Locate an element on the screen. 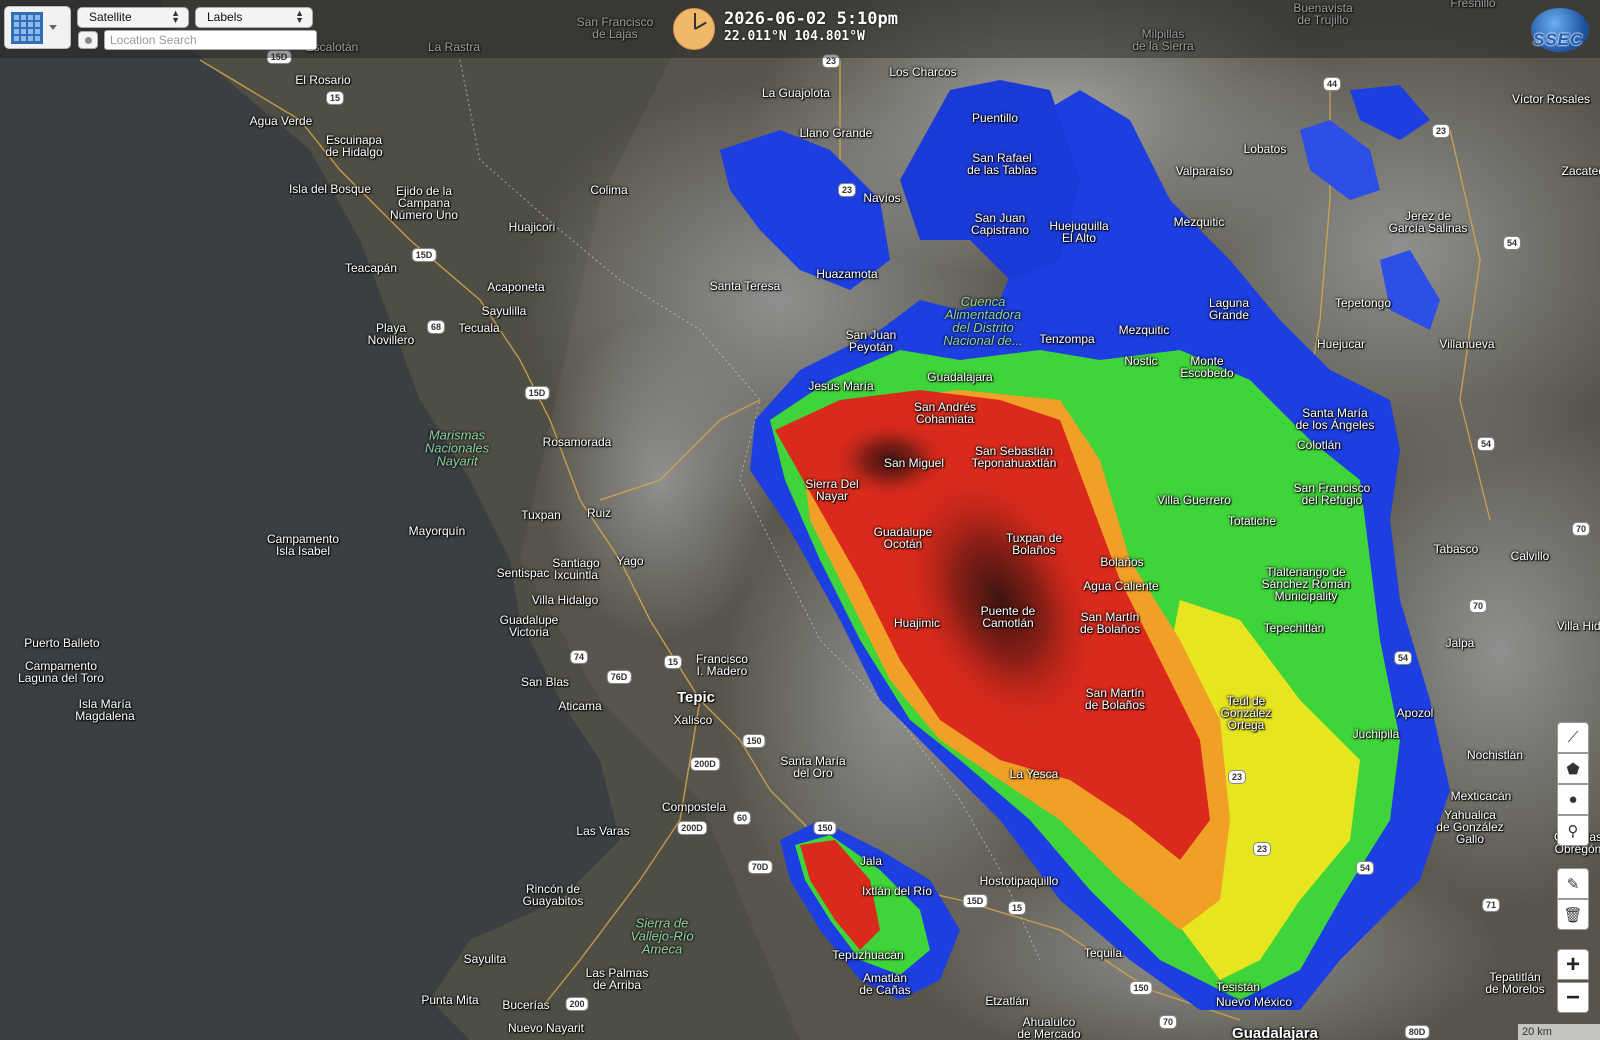 The image size is (1600, 1040). place-label: Guadalajara is located at coordinates (1275, 1032).